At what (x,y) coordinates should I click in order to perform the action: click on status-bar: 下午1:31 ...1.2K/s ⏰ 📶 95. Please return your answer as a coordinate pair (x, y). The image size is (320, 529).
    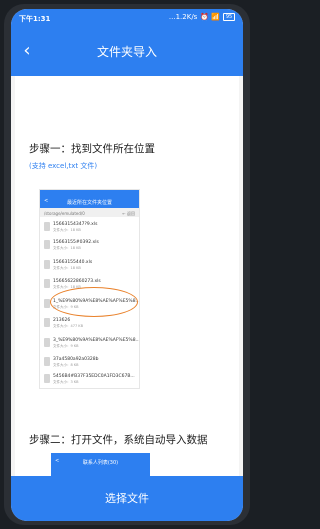
    Looking at the image, I should click on (127, 18).